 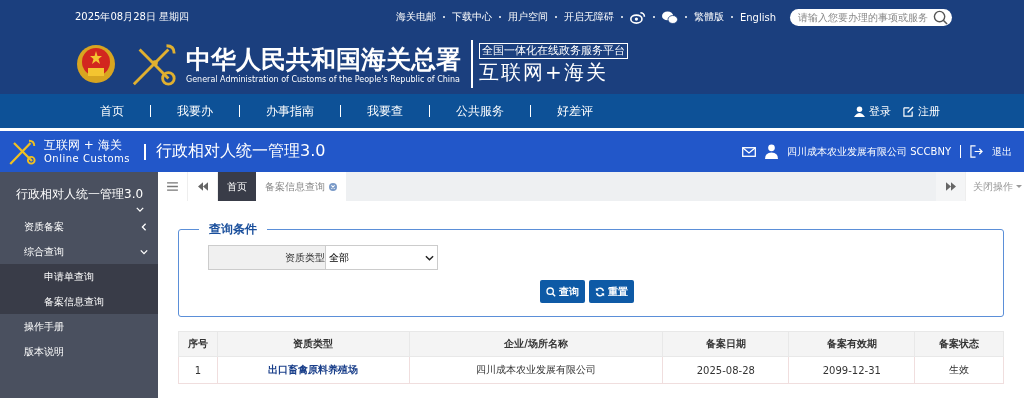 What do you see at coordinates (611, 291) in the screenshot?
I see `reset-button: 重置` at bounding box center [611, 291].